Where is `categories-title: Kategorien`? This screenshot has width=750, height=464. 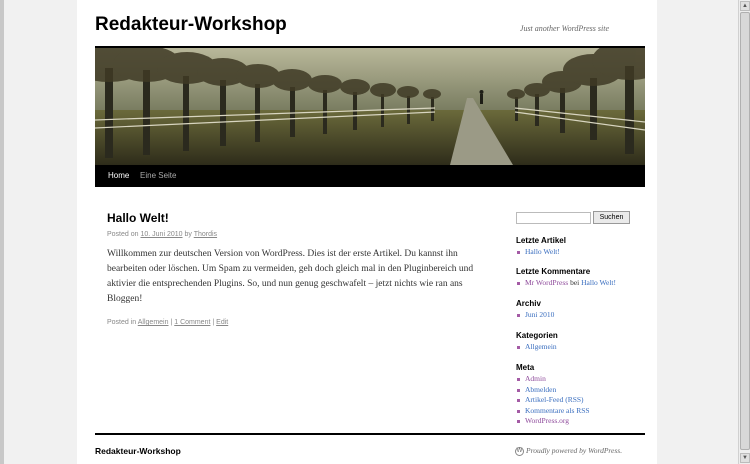 categories-title: Kategorien is located at coordinates (537, 335).